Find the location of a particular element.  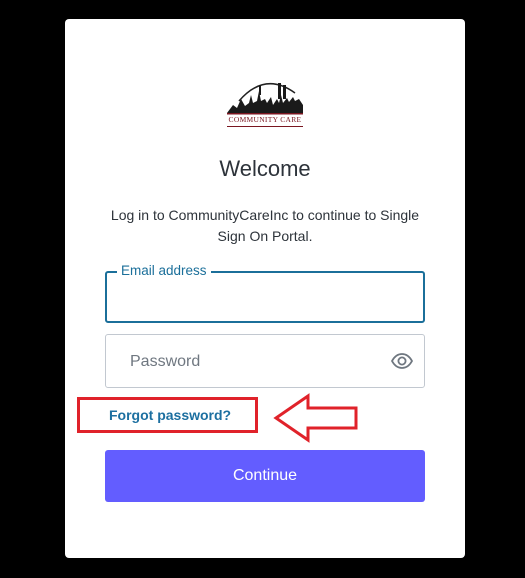

page-title: Welcome is located at coordinates (265, 168).